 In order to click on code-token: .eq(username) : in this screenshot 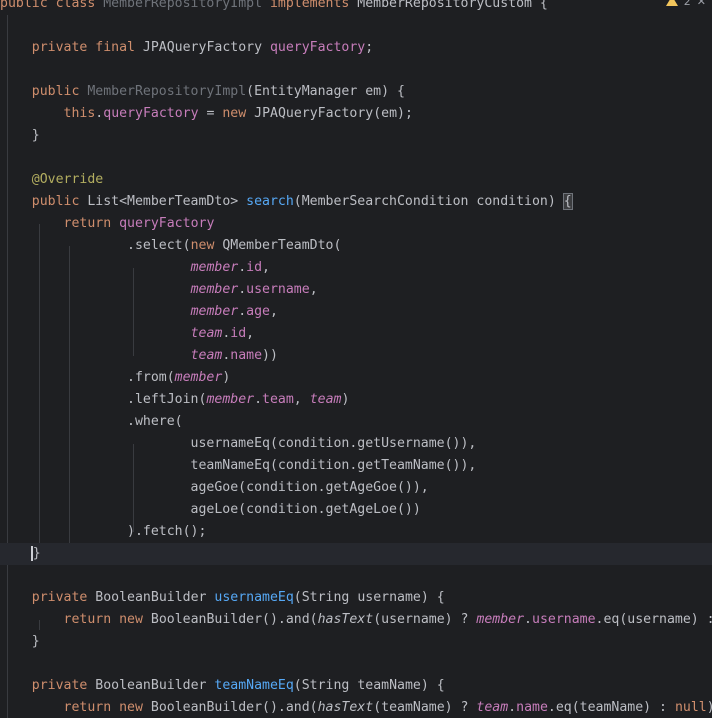, I will do `click(653, 619)`.